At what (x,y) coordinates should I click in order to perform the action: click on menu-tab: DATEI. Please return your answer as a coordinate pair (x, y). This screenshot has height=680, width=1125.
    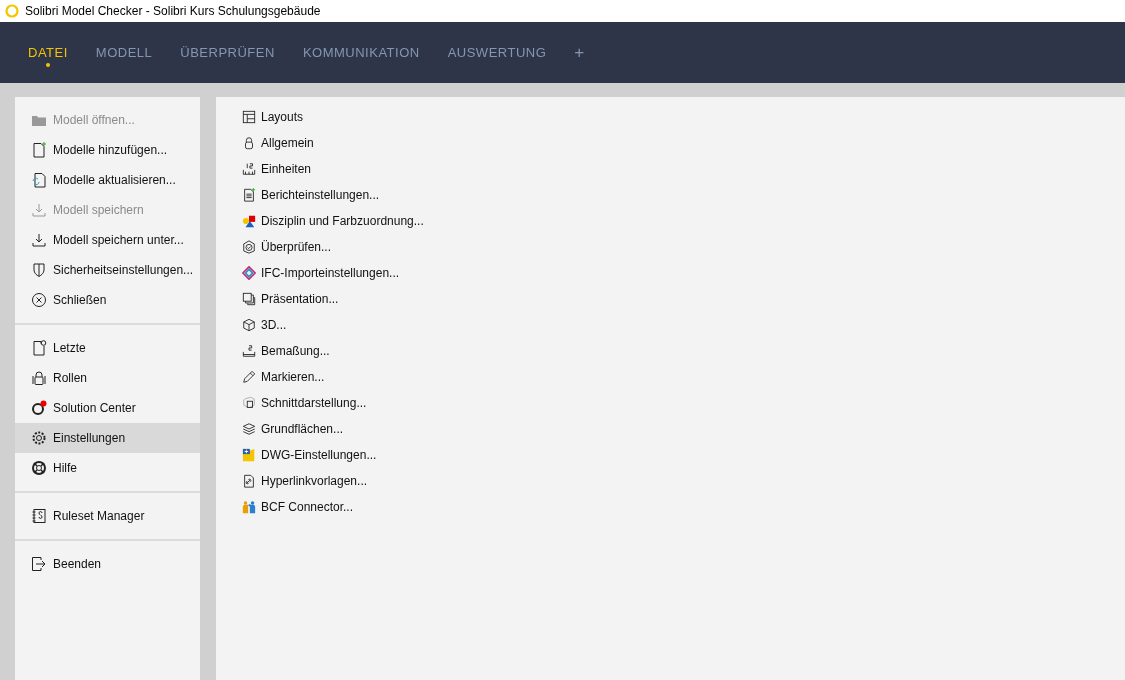
    Looking at the image, I should click on (48, 52).